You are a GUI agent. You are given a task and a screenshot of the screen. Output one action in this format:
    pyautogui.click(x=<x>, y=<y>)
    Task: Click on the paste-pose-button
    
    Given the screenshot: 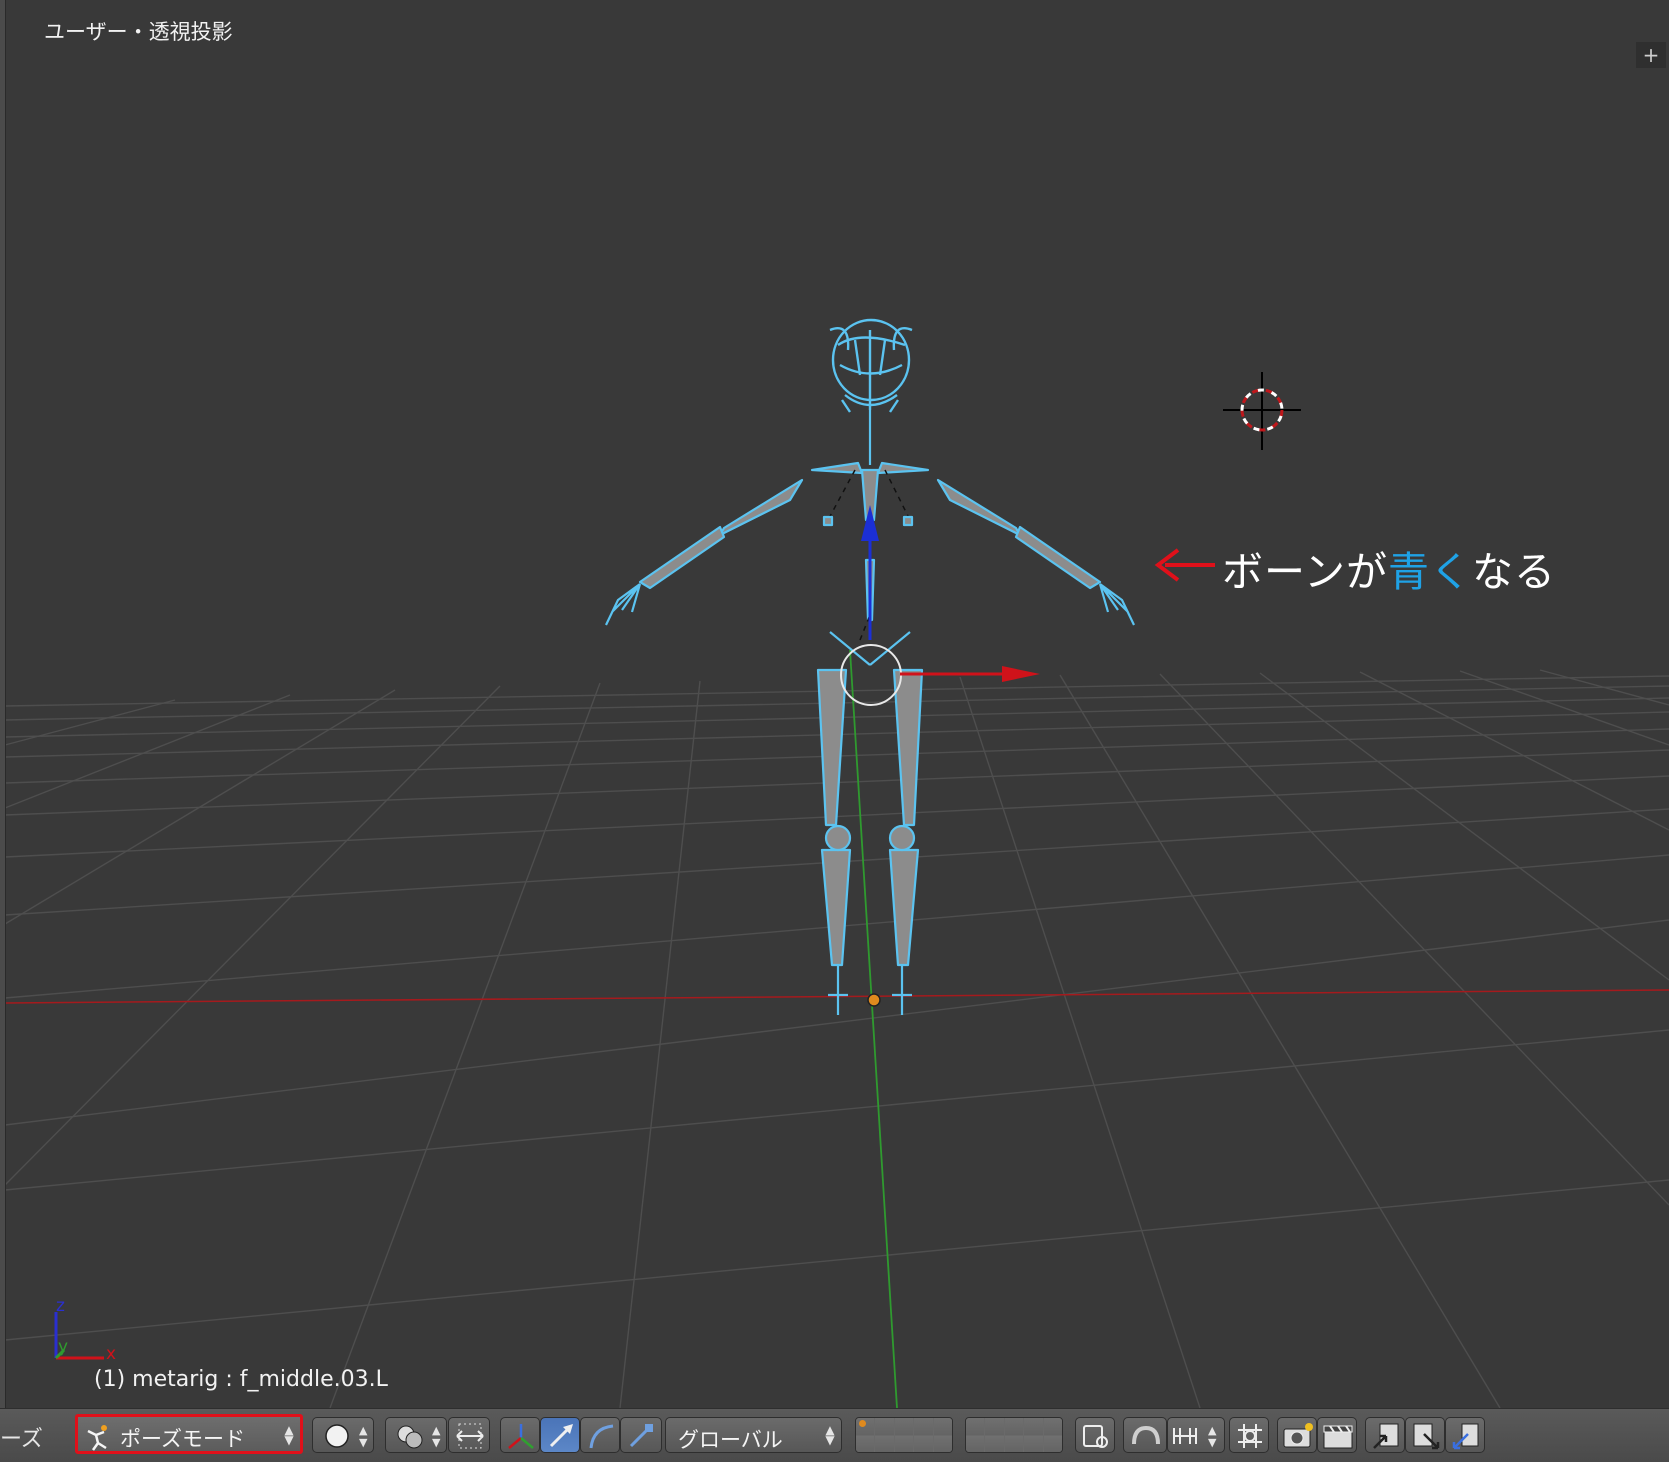 What is the action you would take?
    pyautogui.click(x=1425, y=1435)
    